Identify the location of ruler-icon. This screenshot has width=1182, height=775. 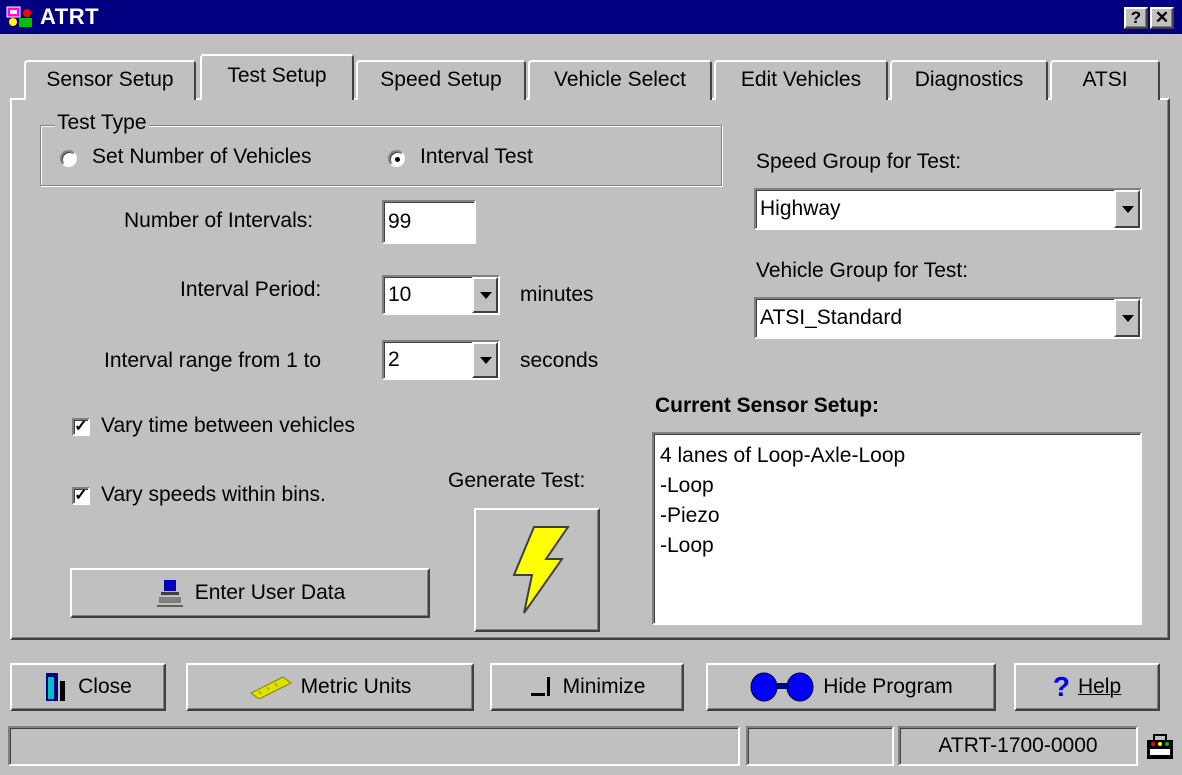
(270, 687).